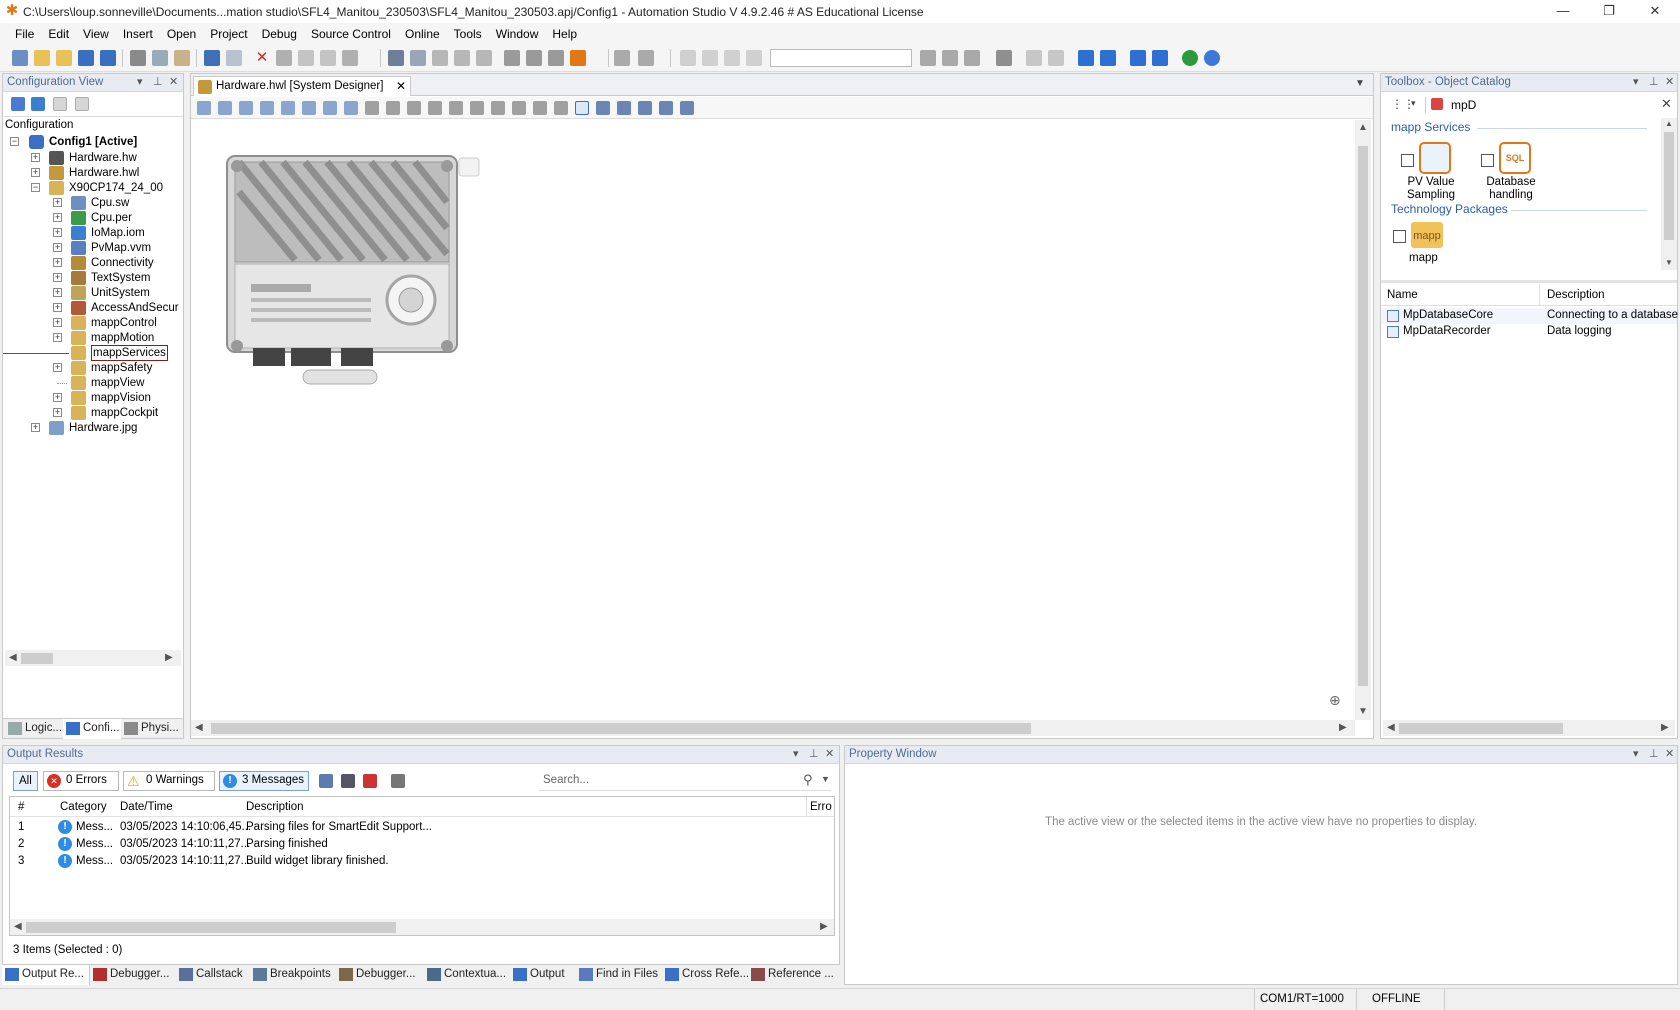 Image resolution: width=1680 pixels, height=1010 pixels. What do you see at coordinates (264, 781) in the screenshot?
I see `filter-messages-button: ! 3 Messages` at bounding box center [264, 781].